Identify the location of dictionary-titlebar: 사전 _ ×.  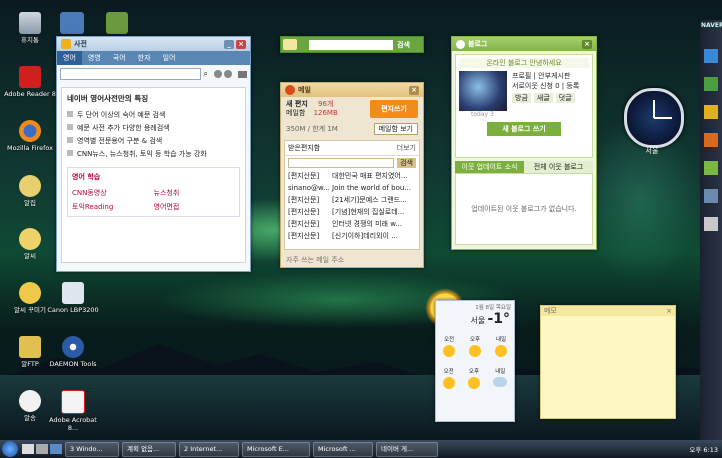
(153, 44).